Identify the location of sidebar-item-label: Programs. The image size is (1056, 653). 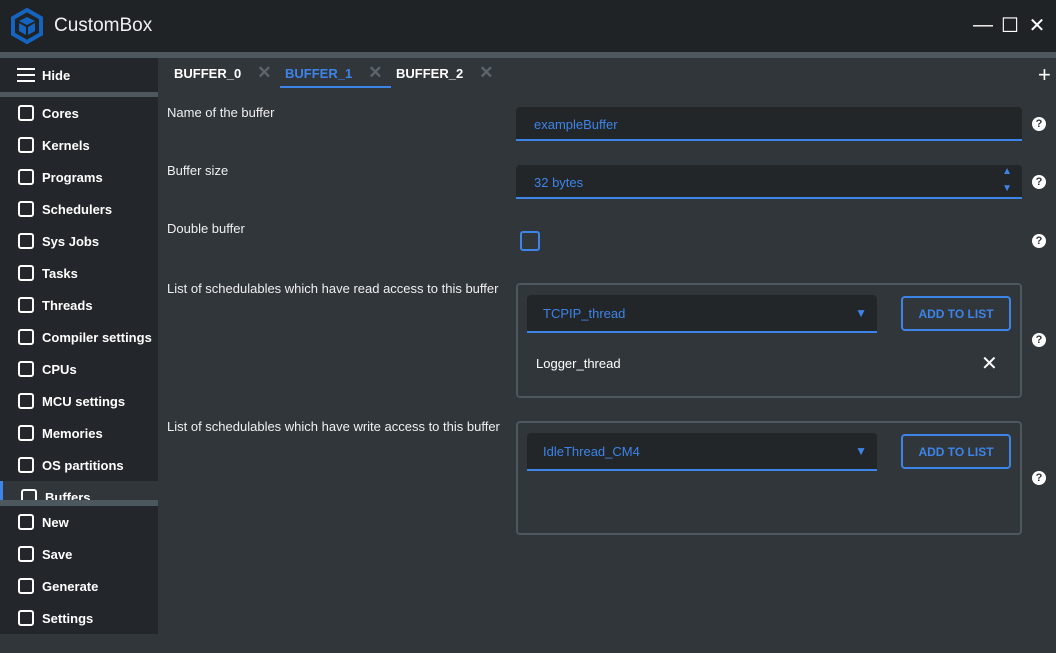
(72, 177).